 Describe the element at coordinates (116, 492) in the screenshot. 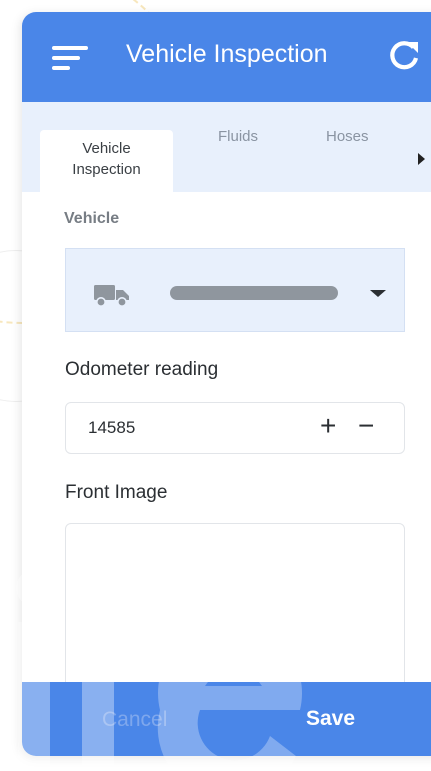

I see `front-image-label: Front Image` at that location.